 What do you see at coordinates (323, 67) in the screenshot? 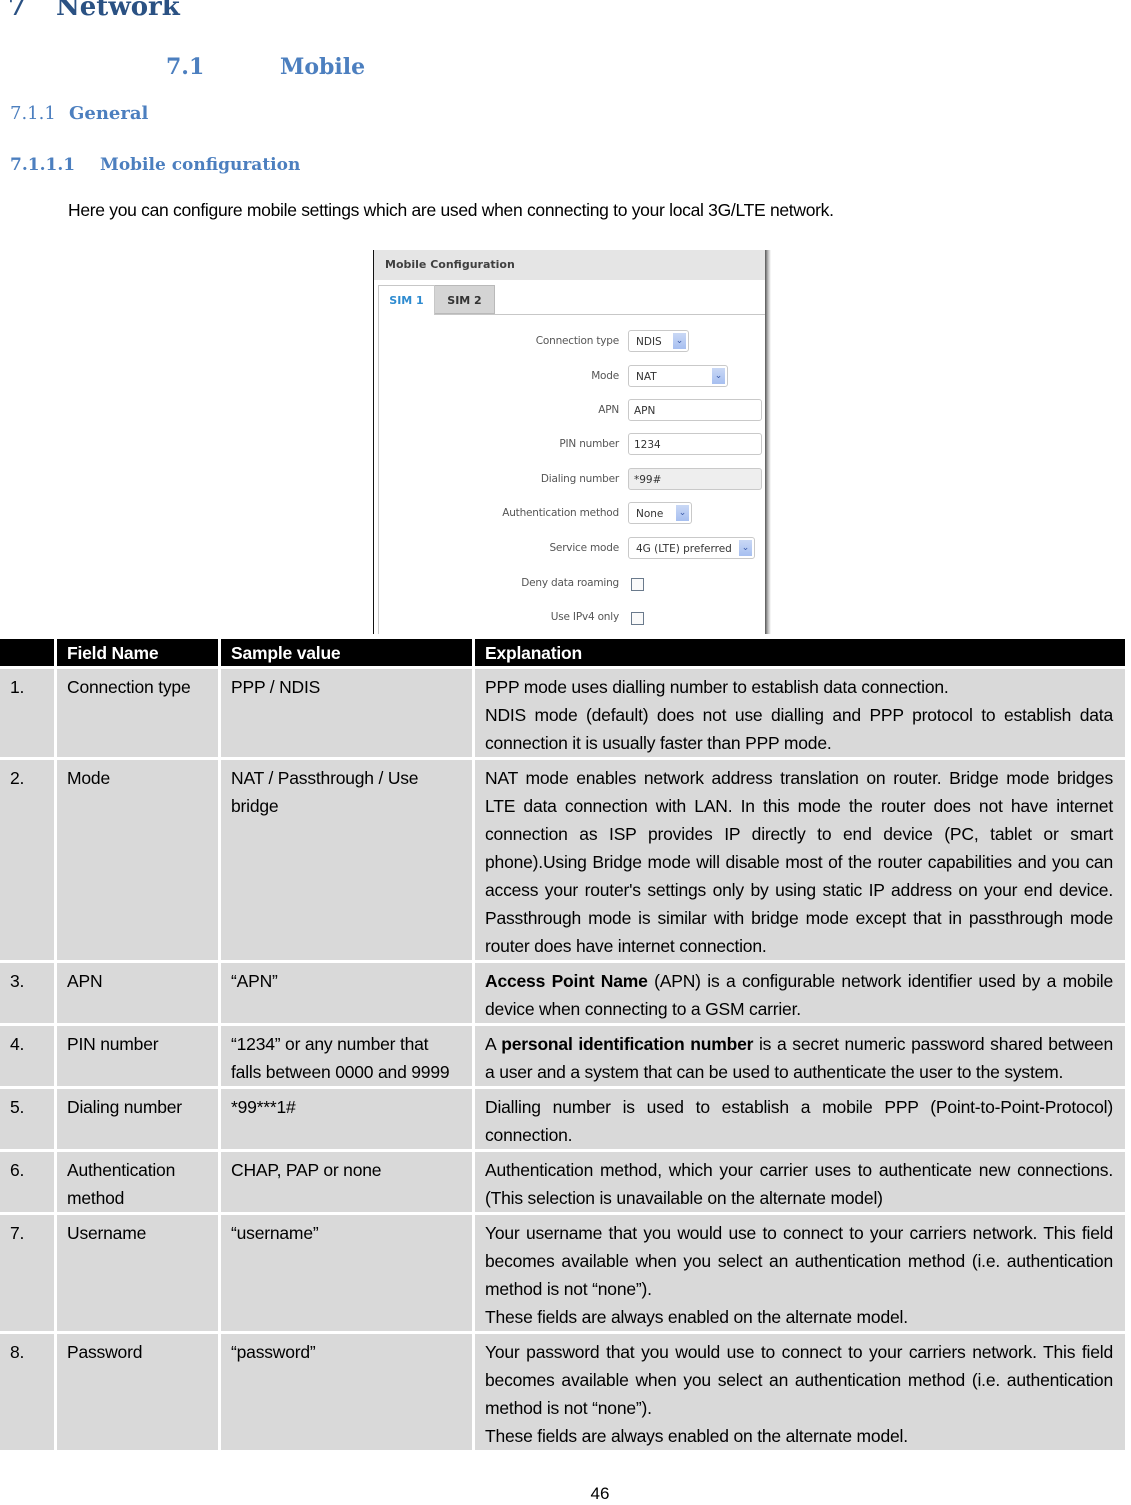
I see `heading-title: Mobile` at bounding box center [323, 67].